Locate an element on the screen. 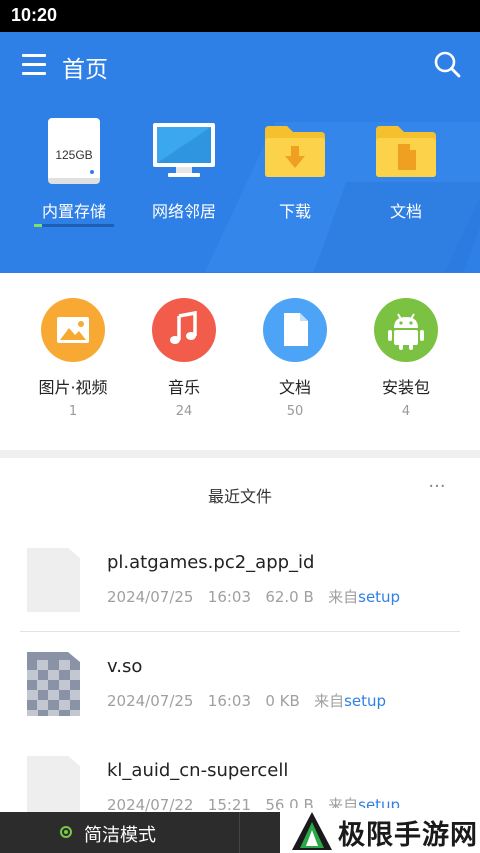  simple-mode-button: 简洁模式 is located at coordinates (120, 832).